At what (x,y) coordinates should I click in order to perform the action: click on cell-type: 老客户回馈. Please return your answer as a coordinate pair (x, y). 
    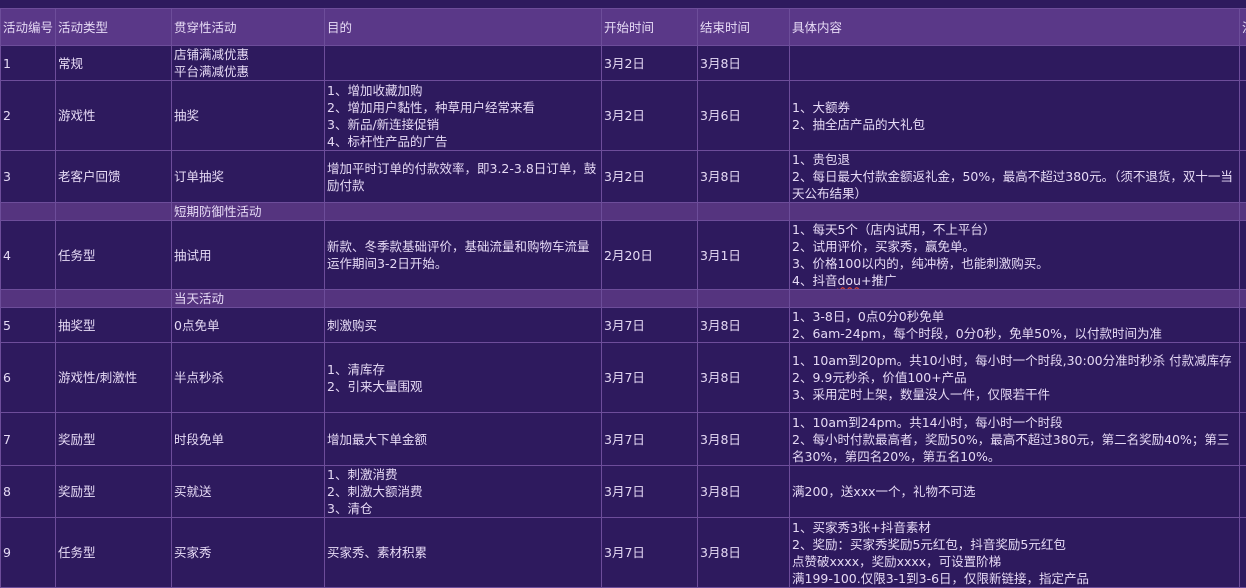
    Looking at the image, I should click on (114, 177).